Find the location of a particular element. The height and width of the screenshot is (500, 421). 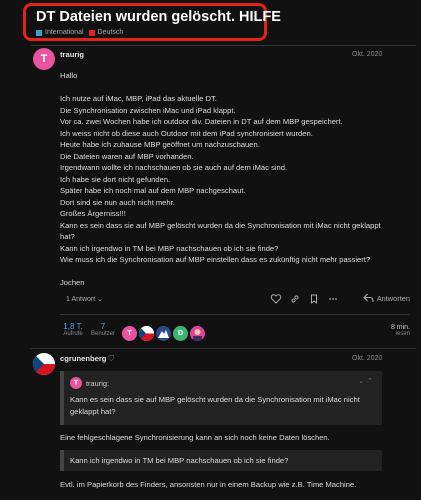

username-text: cgrunenberg is located at coordinates (83, 358).